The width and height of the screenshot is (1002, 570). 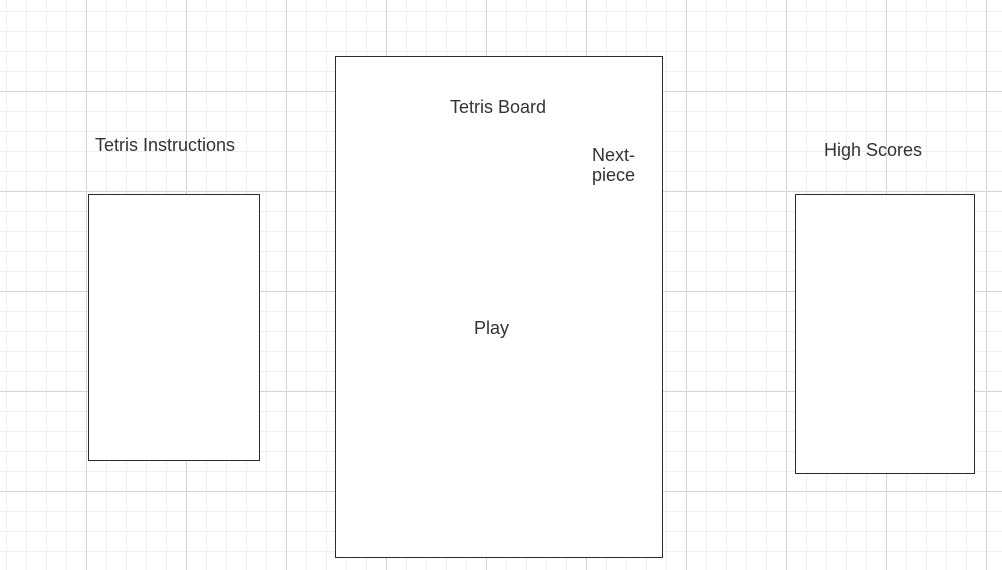 What do you see at coordinates (165, 145) in the screenshot?
I see `instructions-label: Tetris Instructions` at bounding box center [165, 145].